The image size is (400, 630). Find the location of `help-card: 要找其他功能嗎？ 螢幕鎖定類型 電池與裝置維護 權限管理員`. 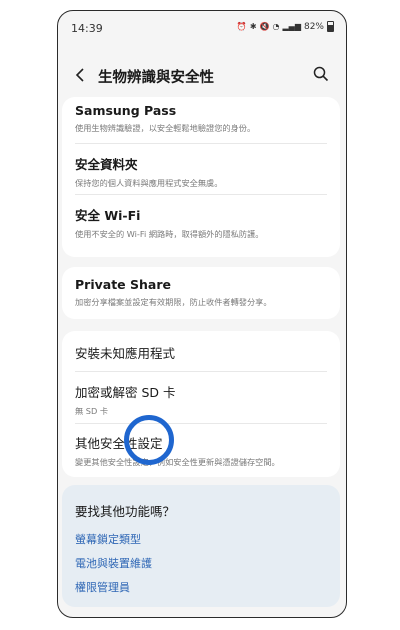

help-card: 要找其他功能嗎？ 螢幕鎖定類型 電池與裝置維護 權限管理員 is located at coordinates (201, 546).